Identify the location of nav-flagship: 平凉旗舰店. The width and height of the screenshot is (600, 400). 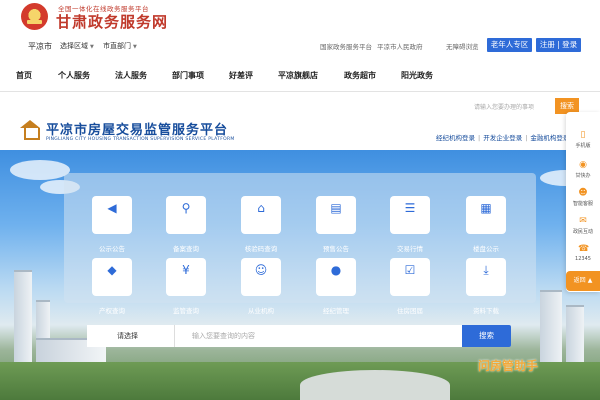
(298, 75).